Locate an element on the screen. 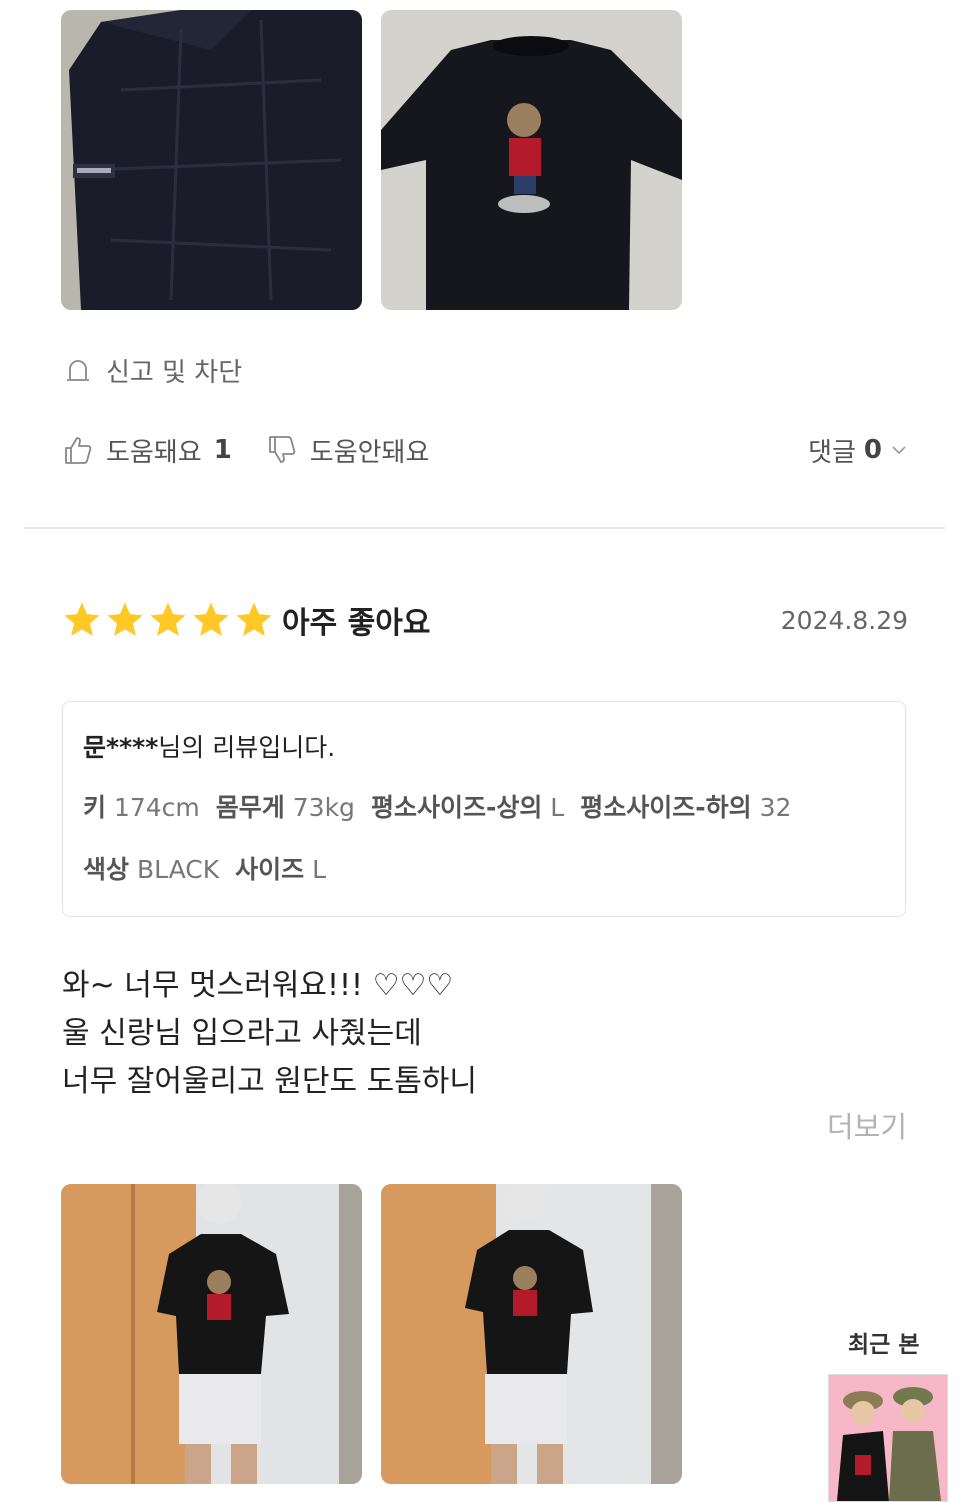  chevron-down-icon is located at coordinates (899, 450).